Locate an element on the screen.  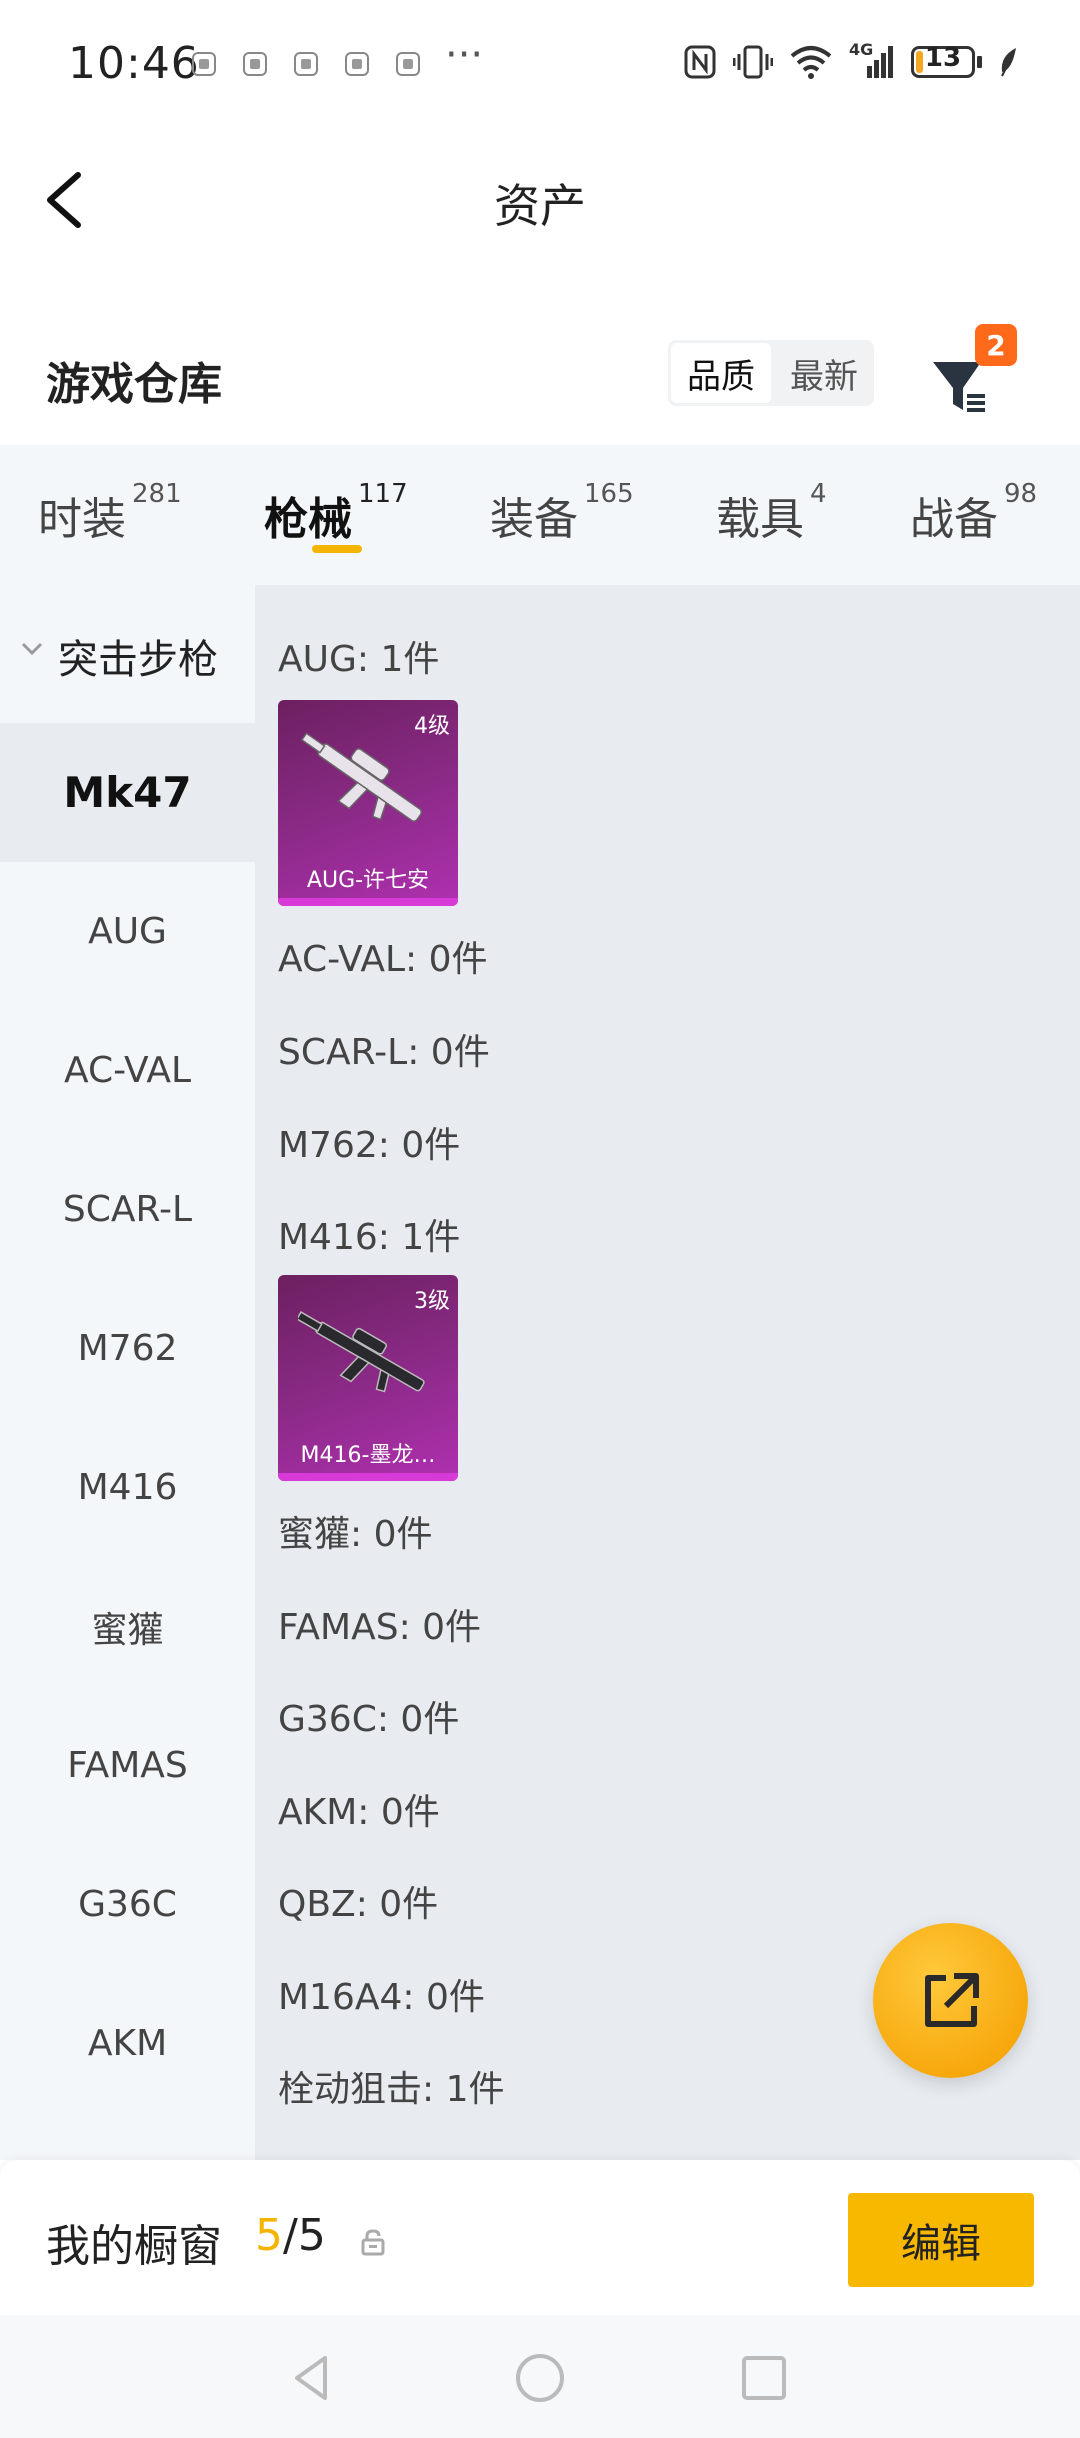
nav-home-icon is located at coordinates (540, 2378).